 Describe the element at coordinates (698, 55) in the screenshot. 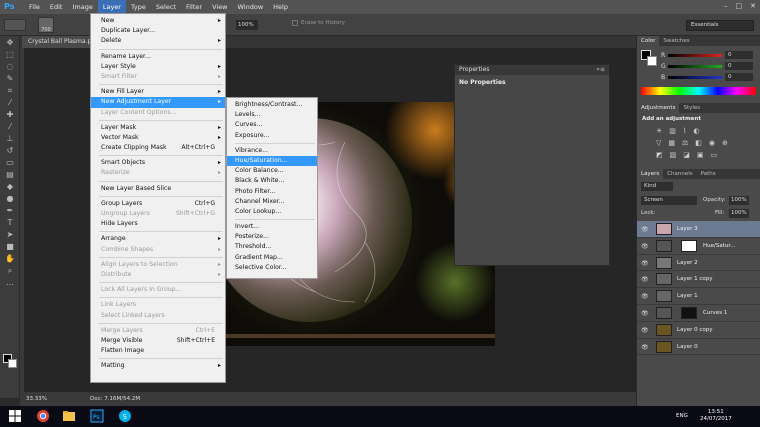

I see `red-slider: R 0` at that location.